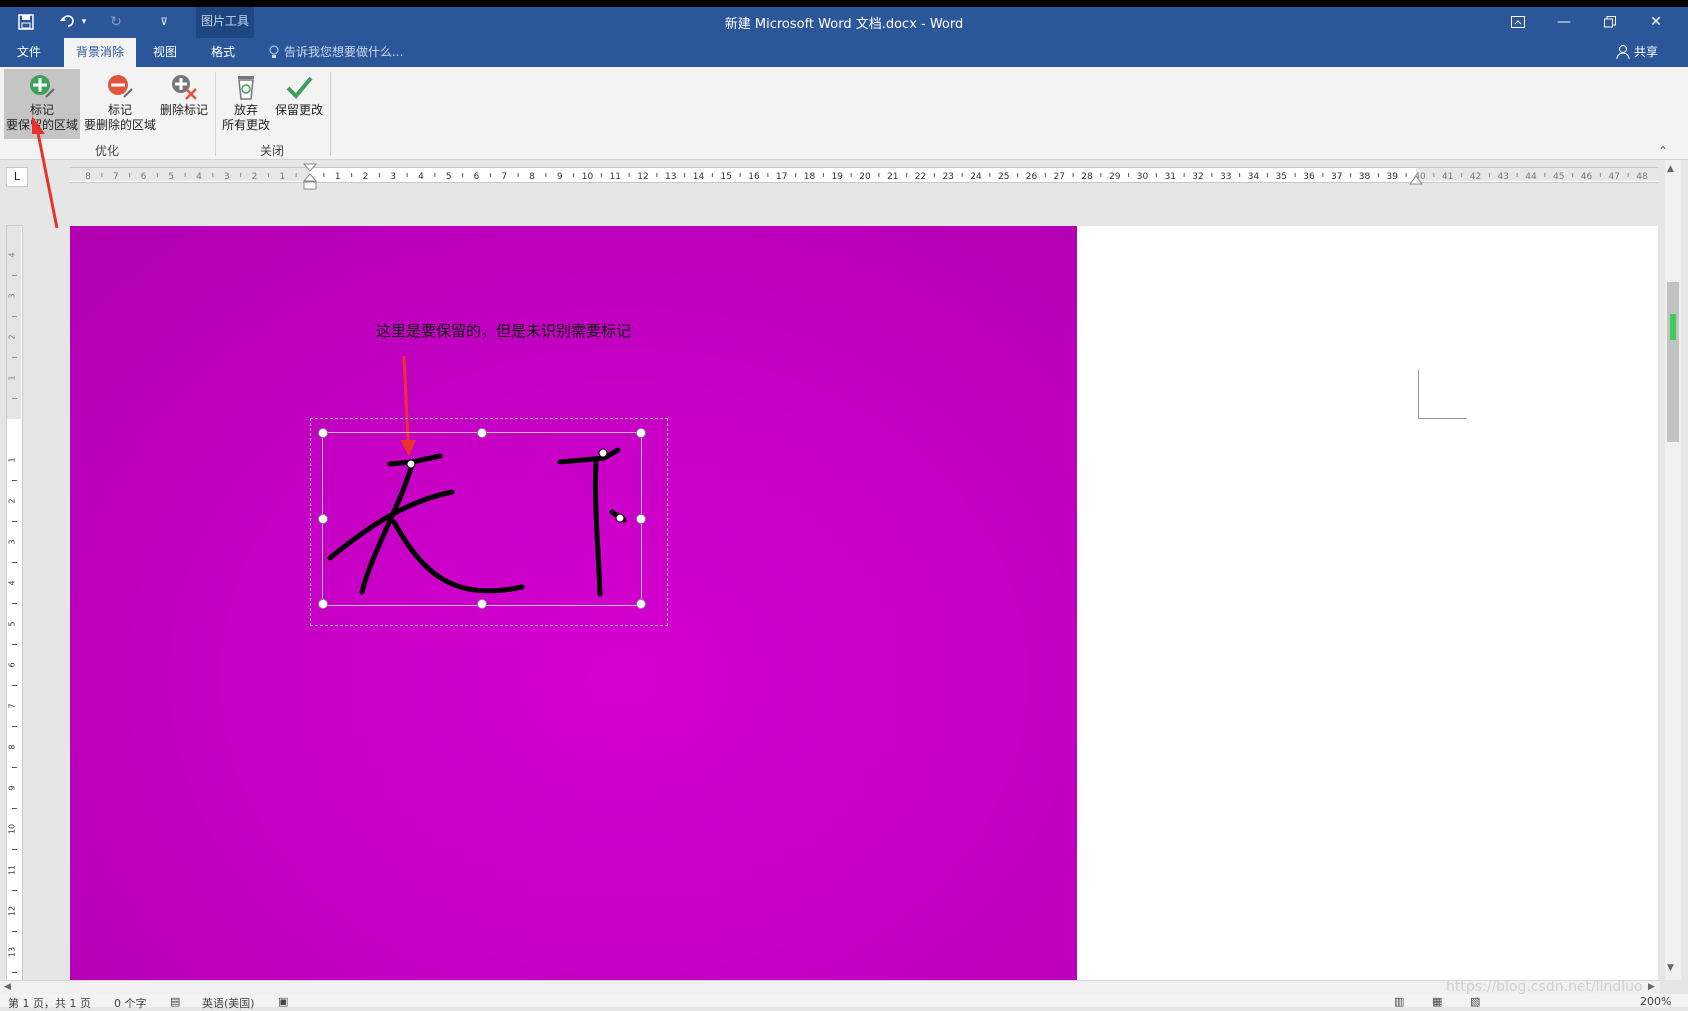  I want to click on scroll-position-marker, so click(1673, 327).